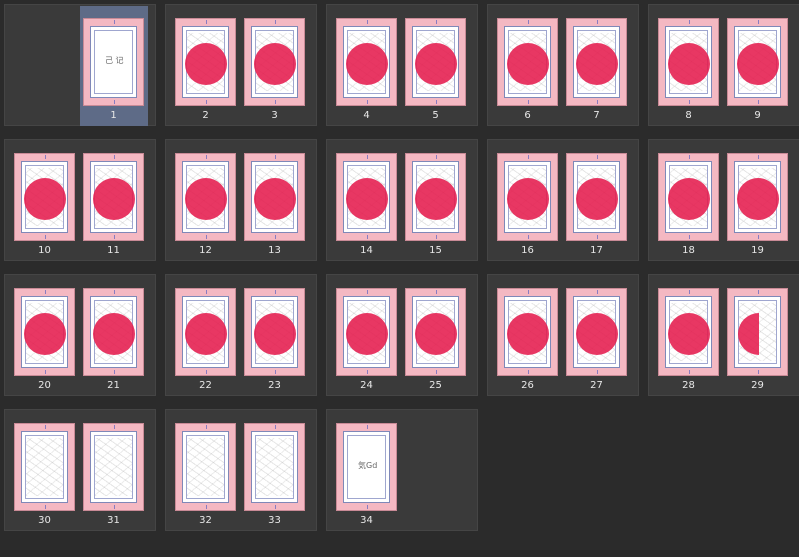 This screenshot has height=557, width=799. I want to click on page-spread: 23, so click(241, 65).